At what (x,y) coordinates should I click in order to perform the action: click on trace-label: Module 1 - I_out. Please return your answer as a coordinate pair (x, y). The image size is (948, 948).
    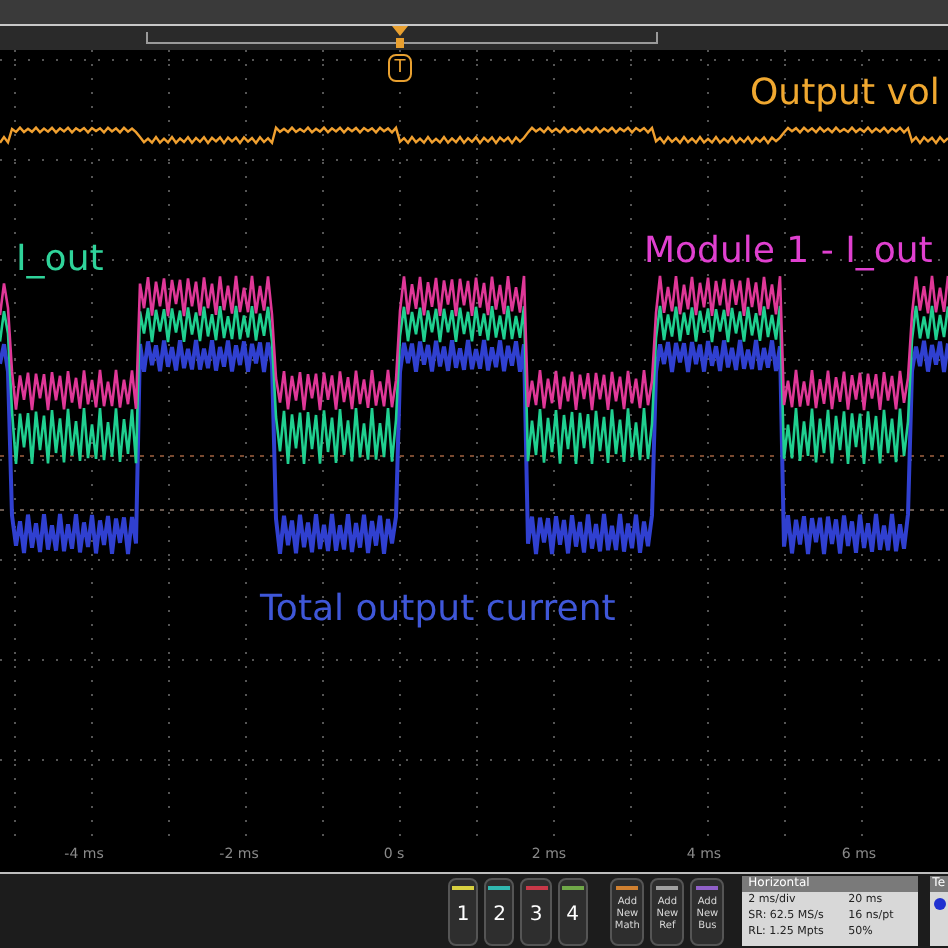
    Looking at the image, I should click on (788, 252).